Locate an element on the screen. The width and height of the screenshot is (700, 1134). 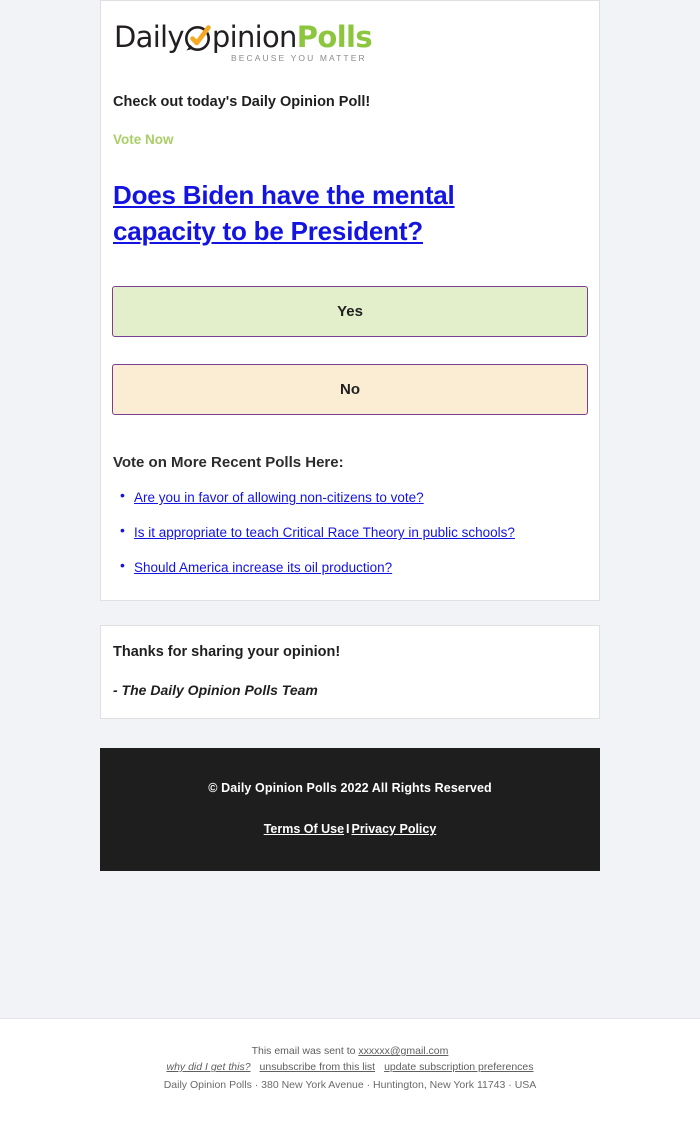
recipient-email-link: xxxxxx@gmail.com is located at coordinates (403, 1051).